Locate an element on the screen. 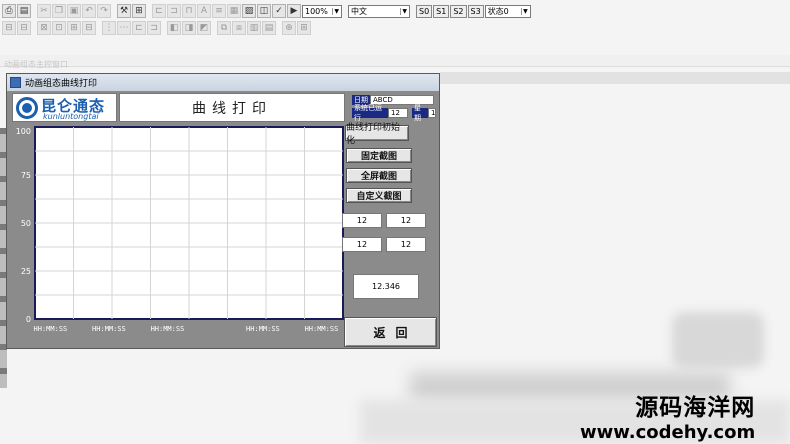 Image resolution: width=790 pixels, height=444 pixels. y-tick-label: 0 is located at coordinates (28, 319).